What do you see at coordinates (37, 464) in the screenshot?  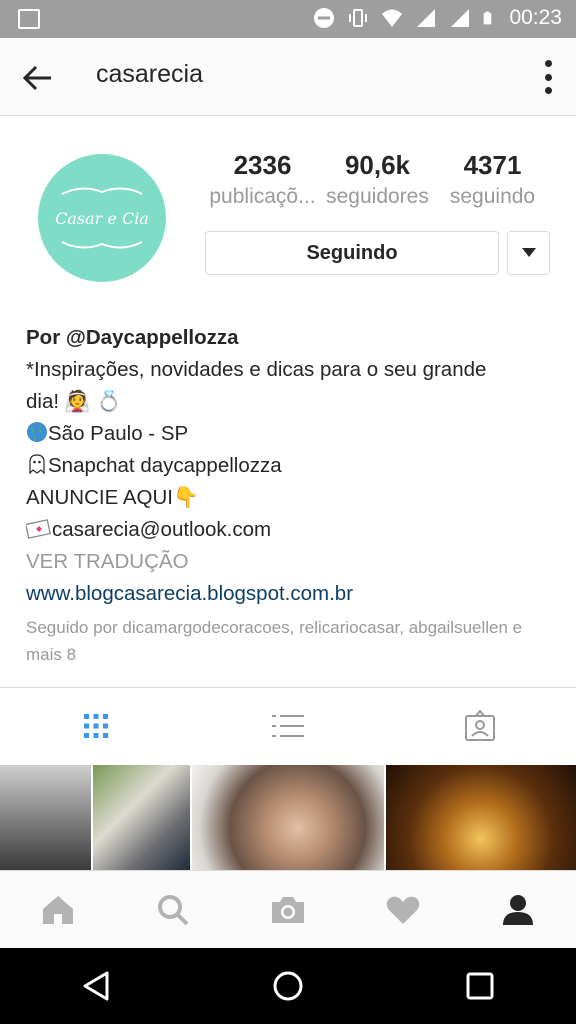 I see `ghost-icon` at bounding box center [37, 464].